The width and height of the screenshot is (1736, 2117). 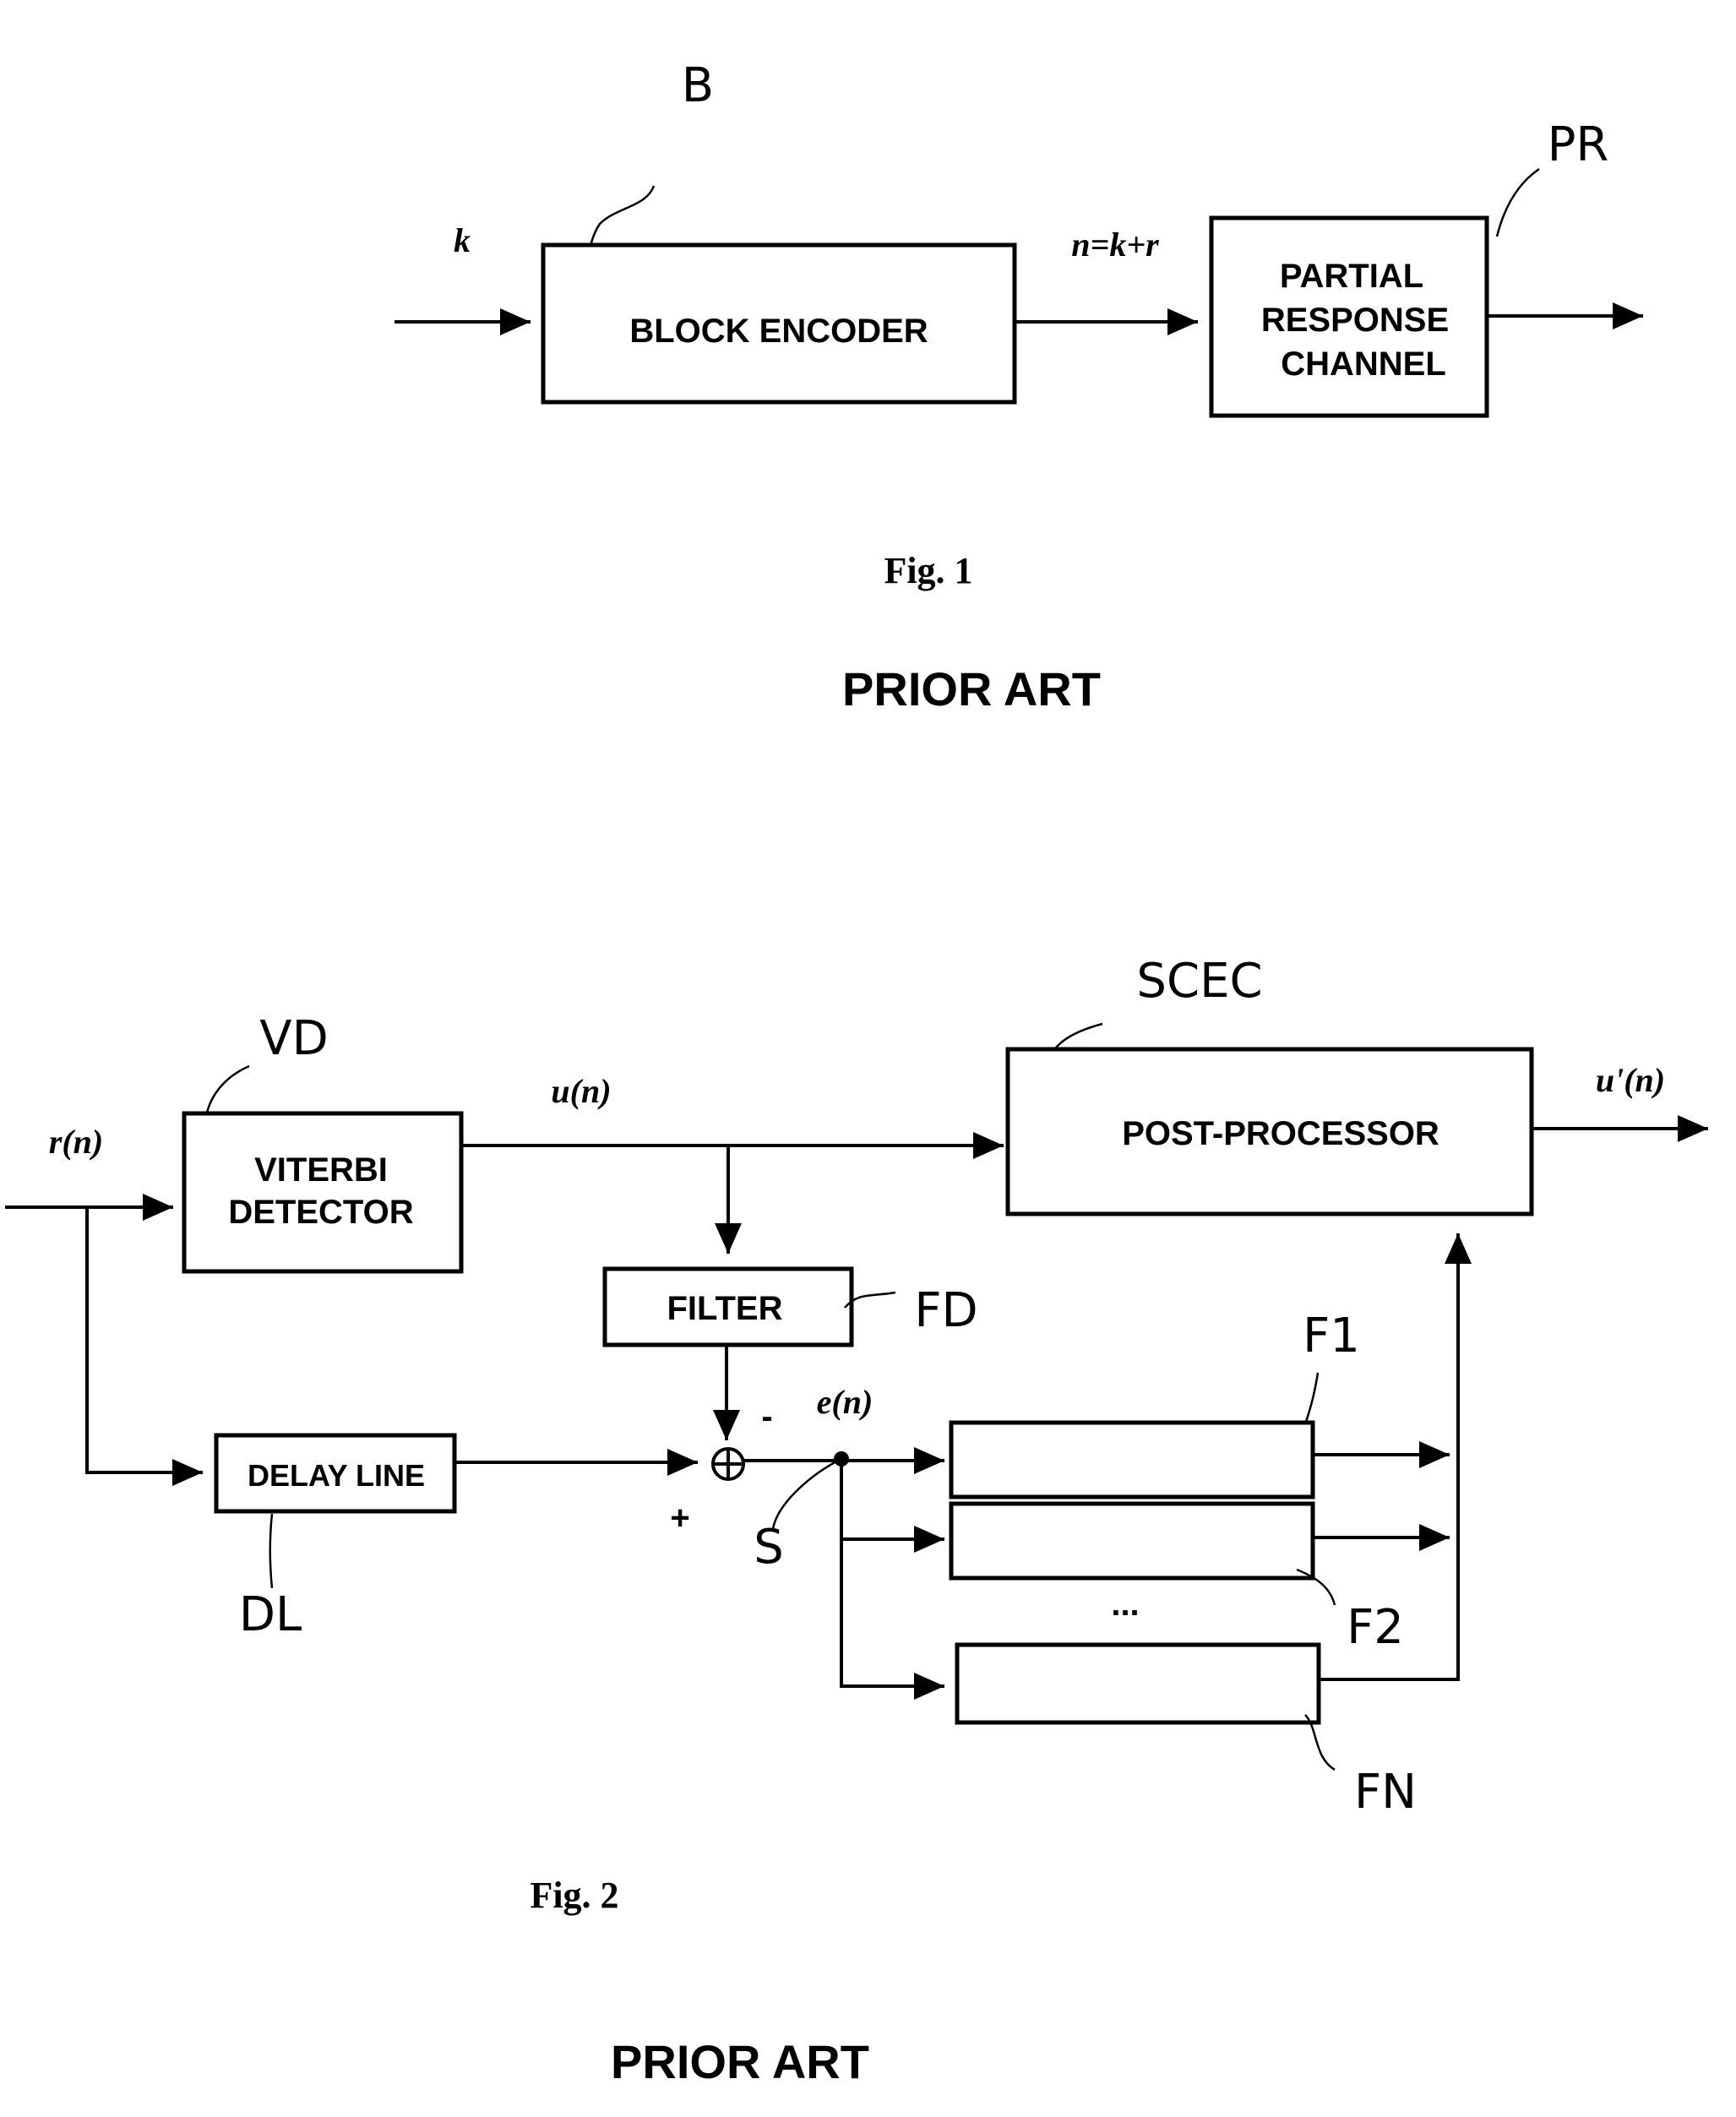 I want to click on filter-box: FILTER, so click(x=728, y=1306).